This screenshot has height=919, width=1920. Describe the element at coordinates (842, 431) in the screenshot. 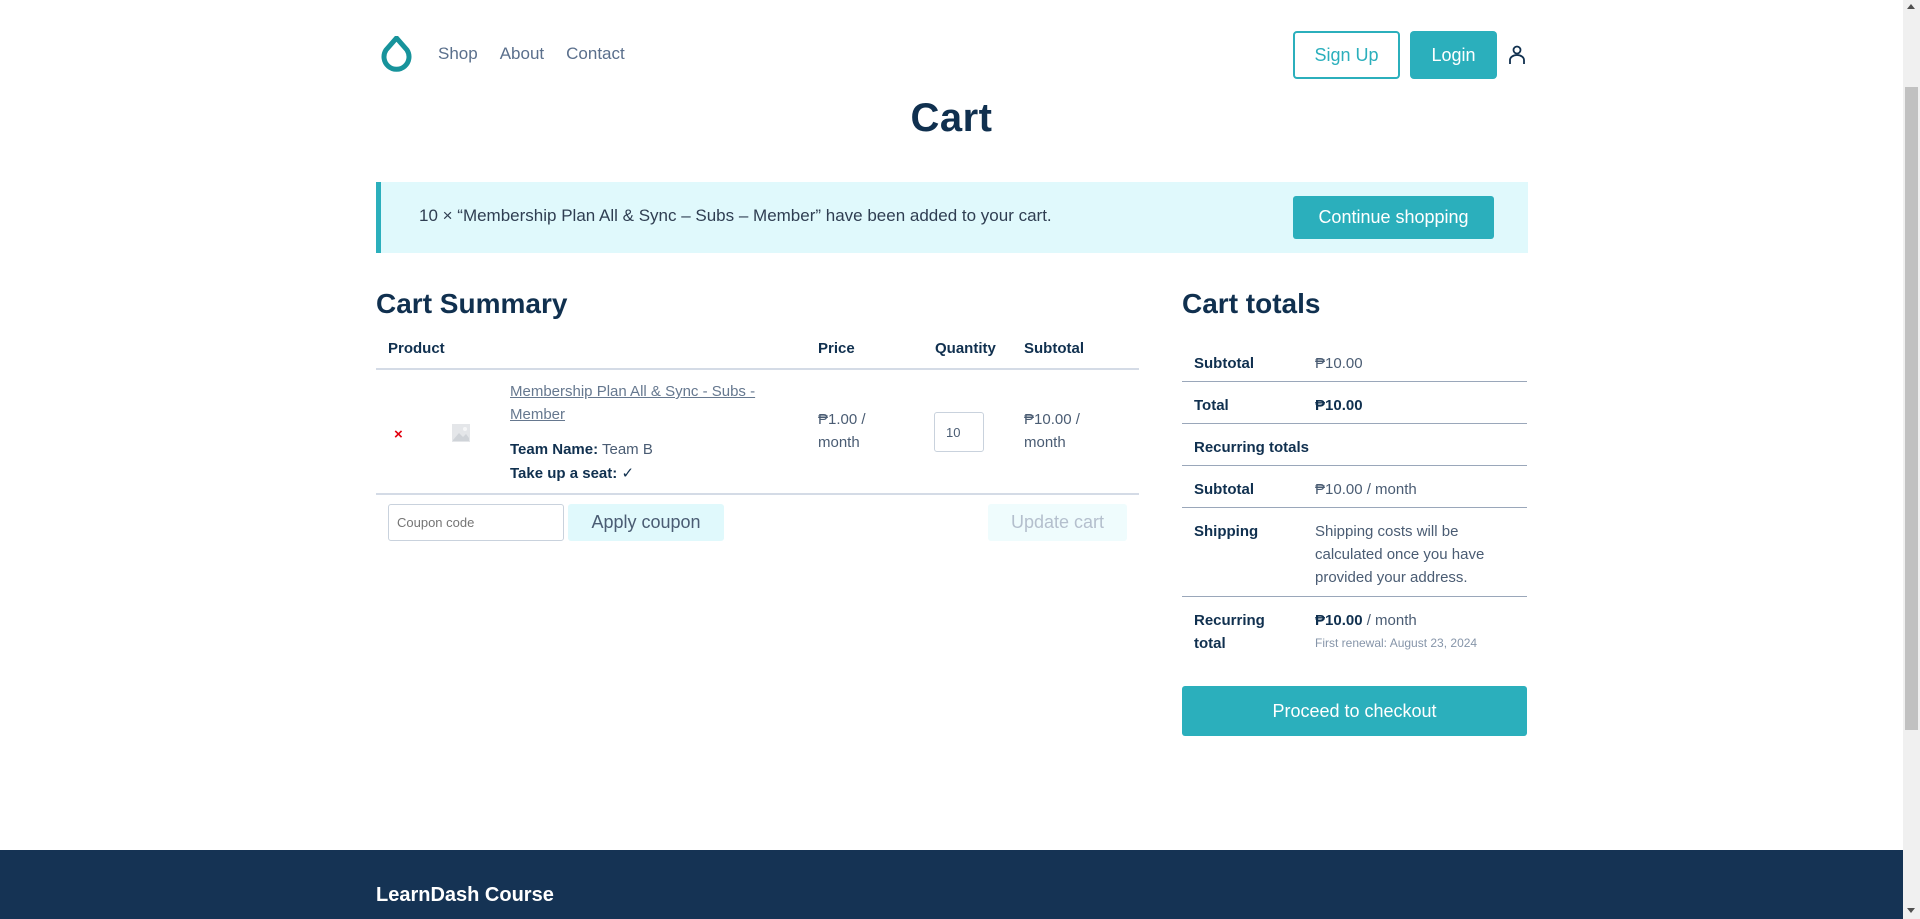

I see `item-price: ₱1.00 / month` at that location.